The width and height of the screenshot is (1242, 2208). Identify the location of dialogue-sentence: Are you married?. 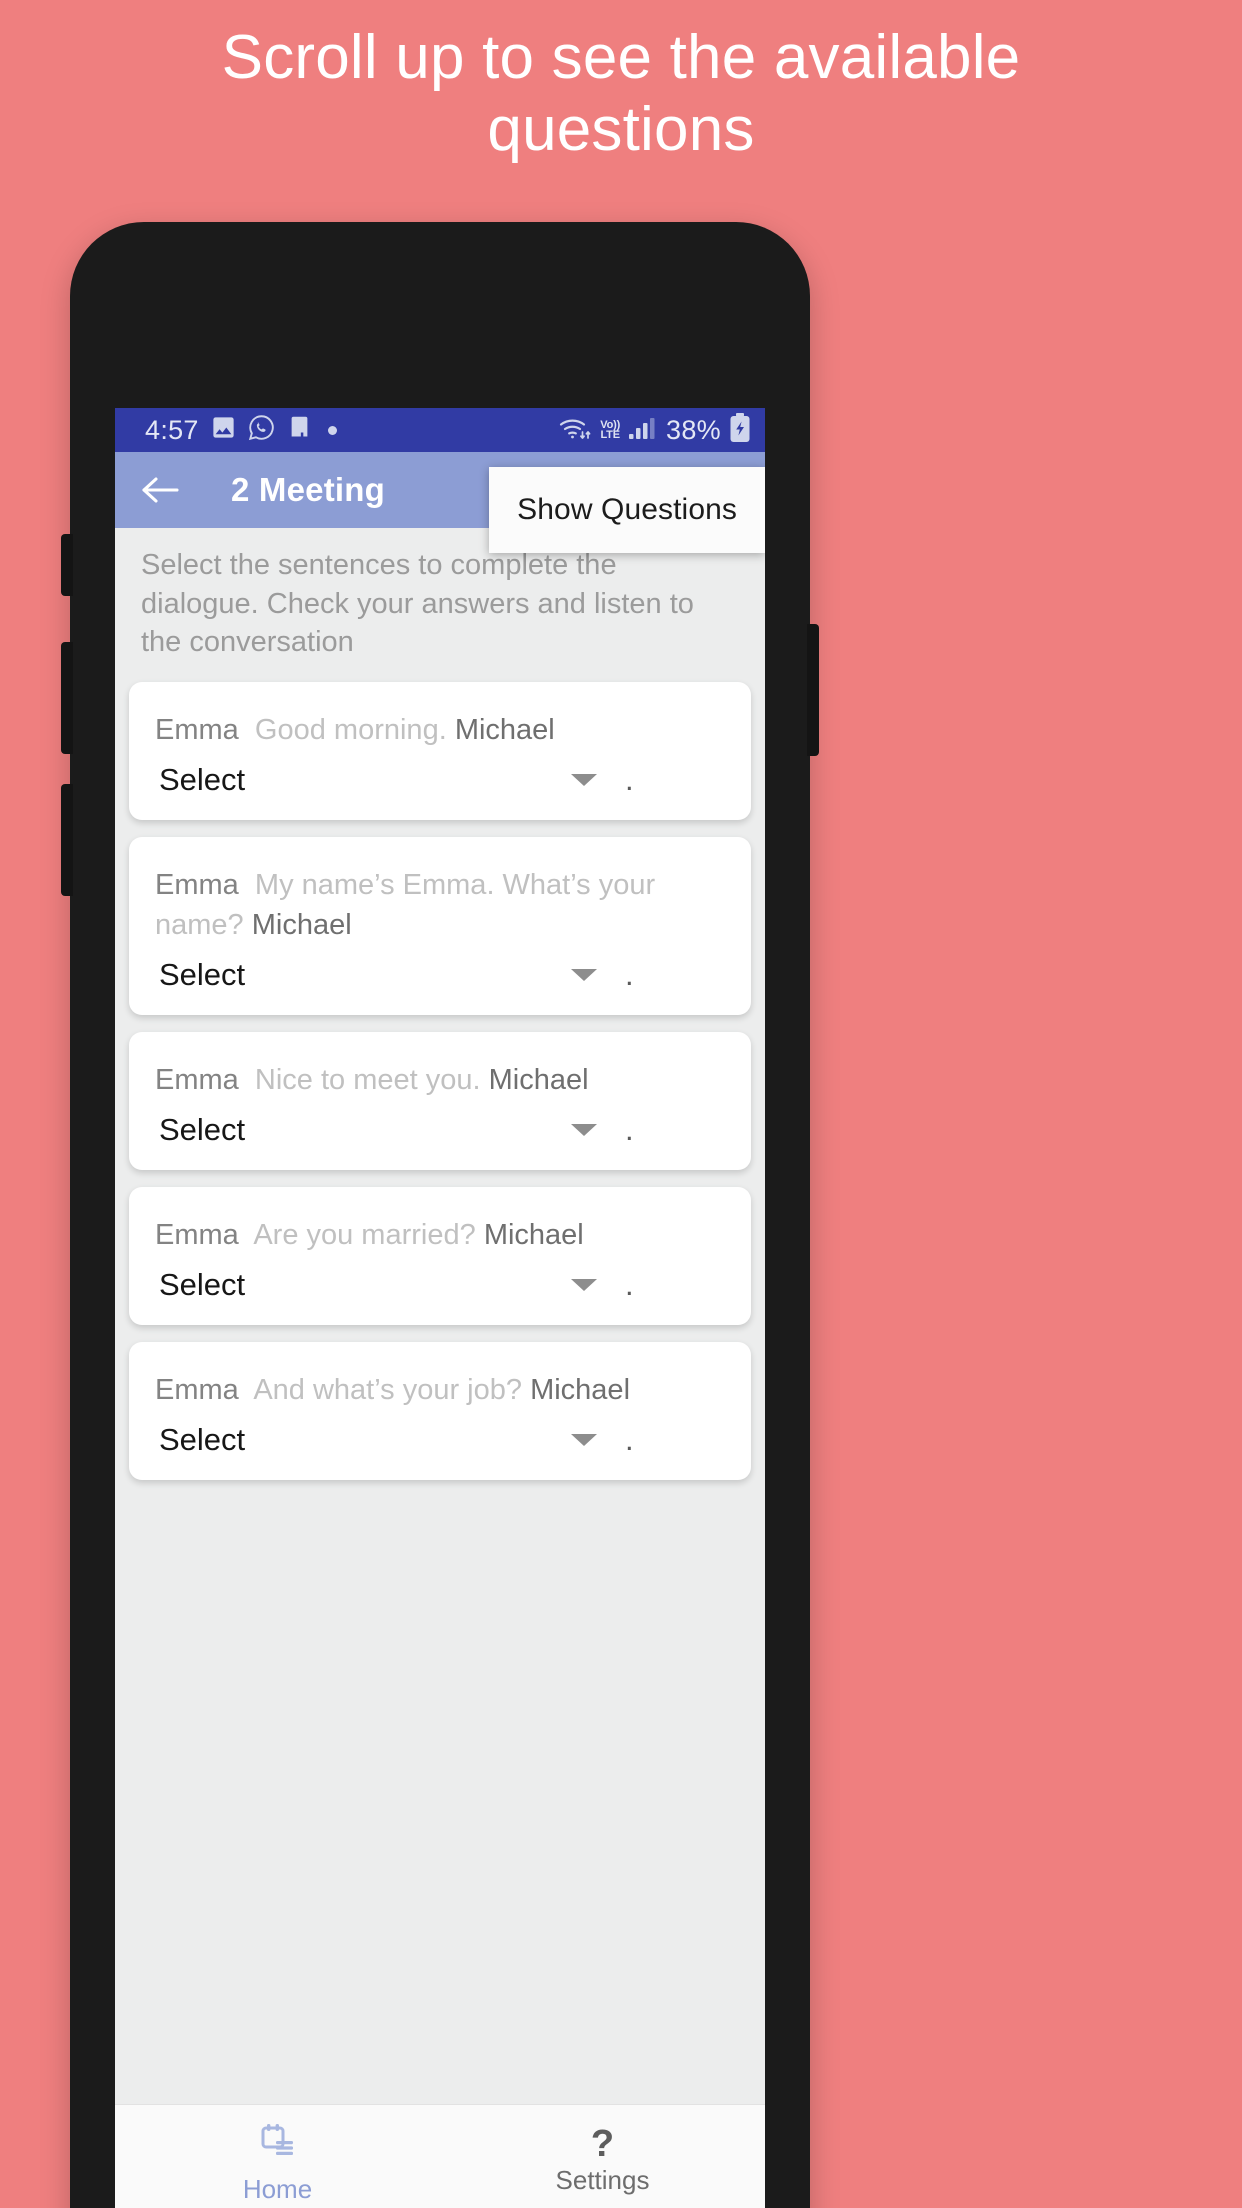
(364, 1234).